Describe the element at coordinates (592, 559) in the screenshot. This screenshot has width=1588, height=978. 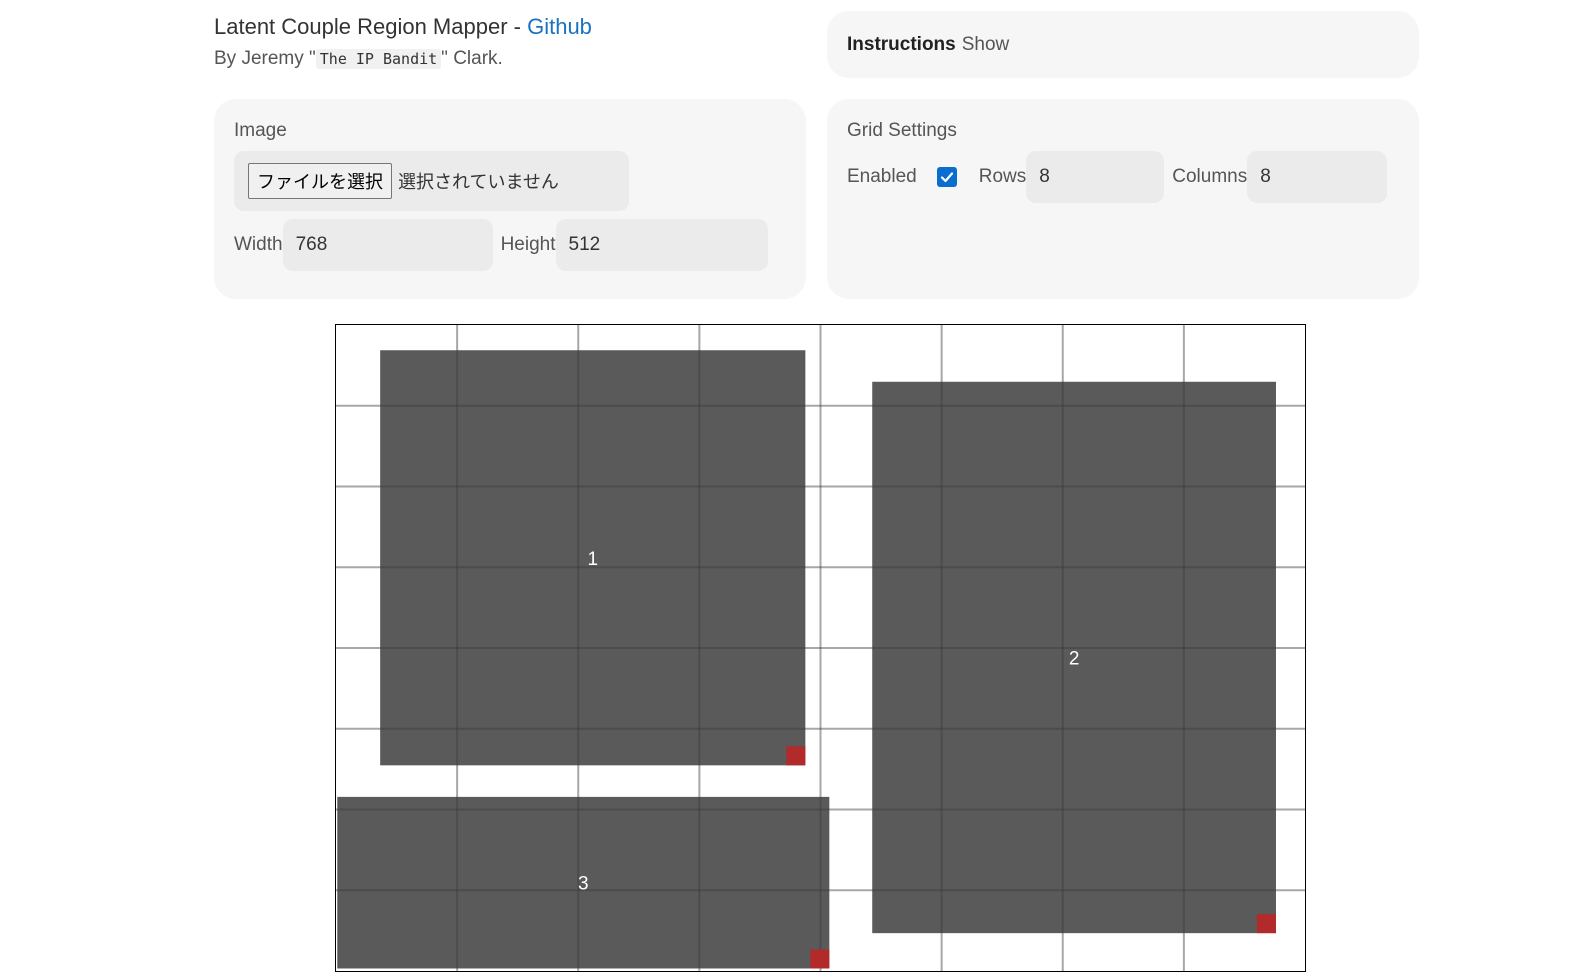
I see `region-label: 1` at that location.